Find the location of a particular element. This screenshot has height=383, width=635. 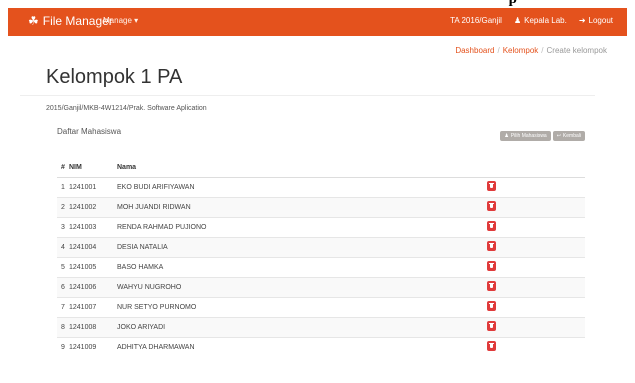

manage-menu: Manage ▾ is located at coordinates (120, 20).